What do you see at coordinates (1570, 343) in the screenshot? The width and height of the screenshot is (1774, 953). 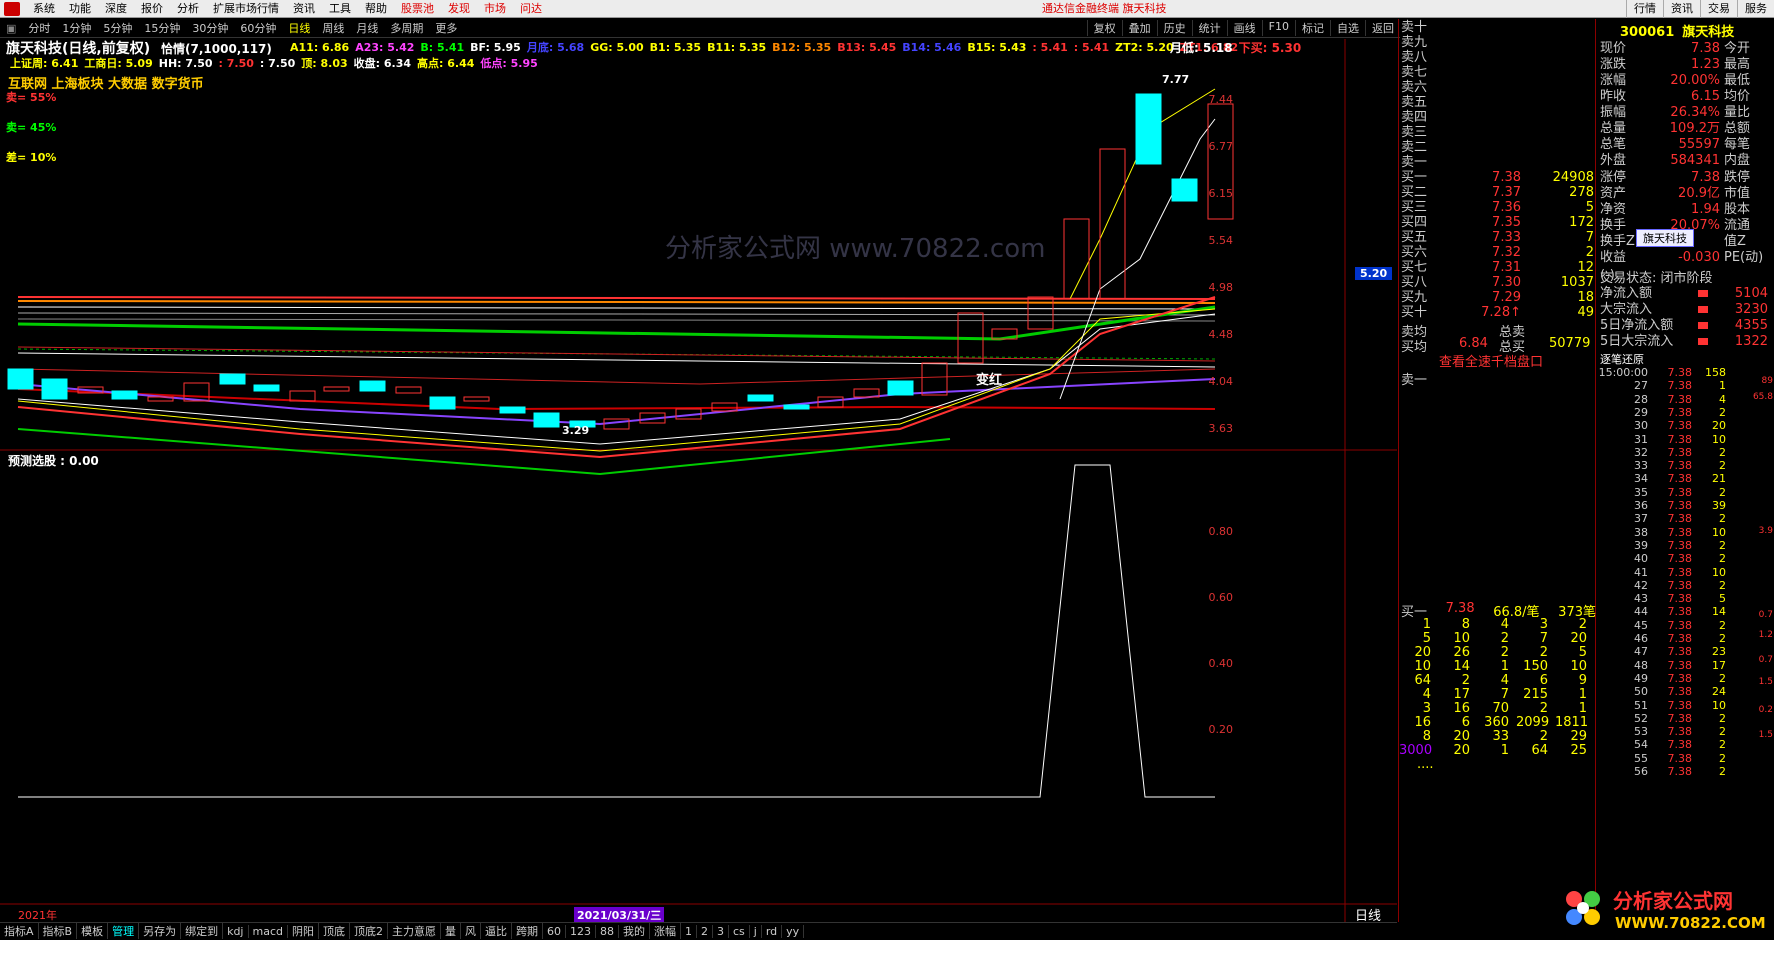 I see `orderbook-summary: 50779` at bounding box center [1570, 343].